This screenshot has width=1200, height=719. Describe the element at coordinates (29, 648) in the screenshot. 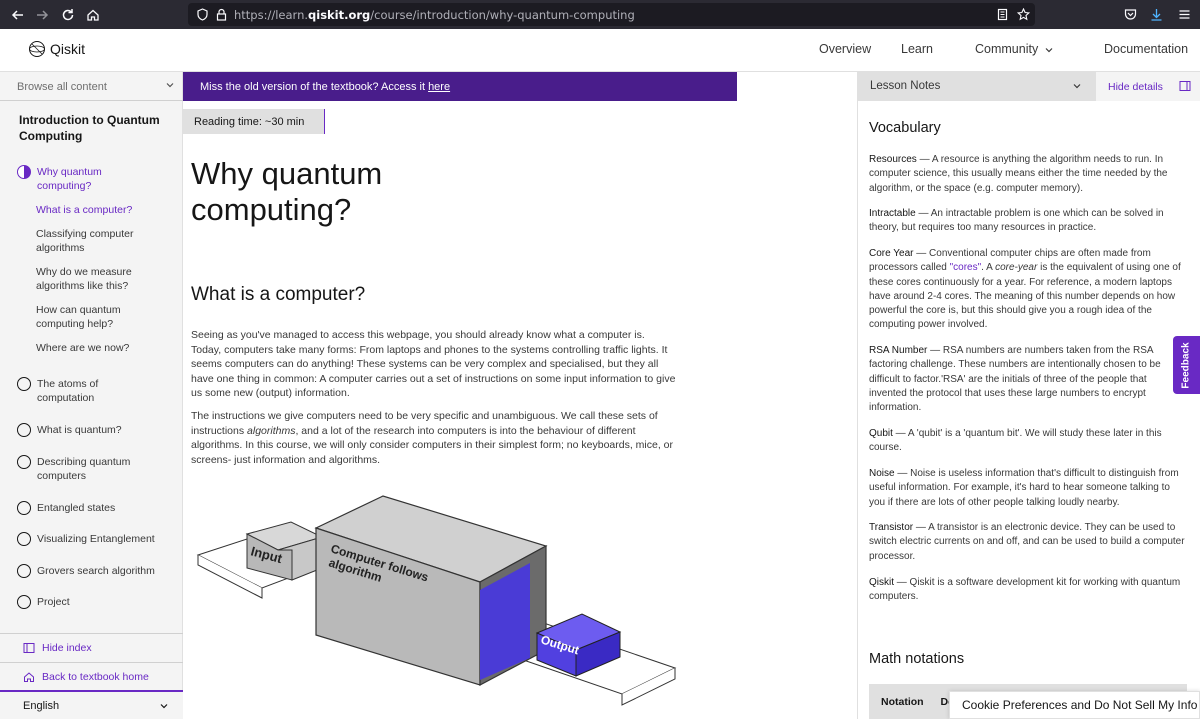

I see `sidebar-panel-icon` at that location.